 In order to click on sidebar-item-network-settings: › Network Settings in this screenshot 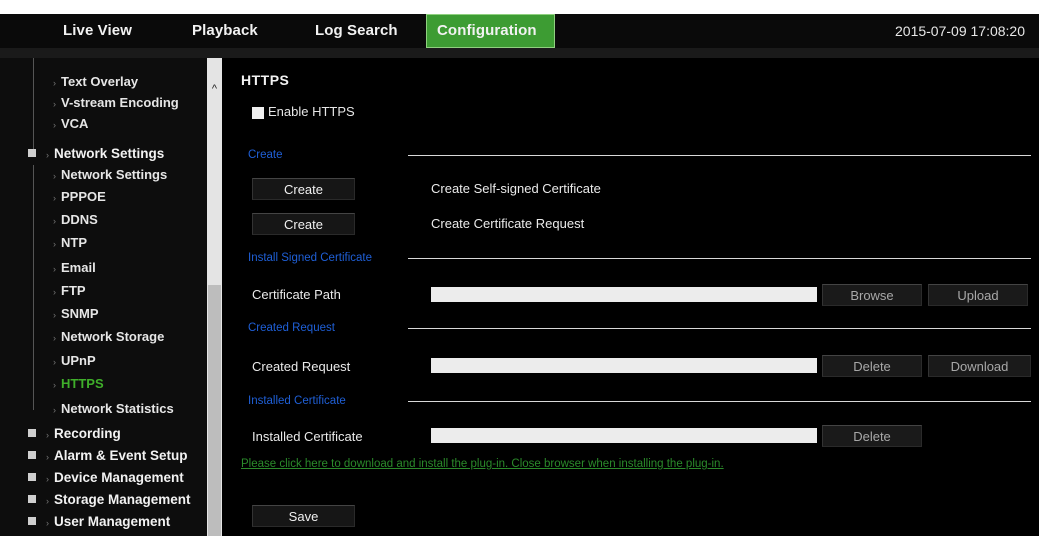, I will do `click(110, 175)`.